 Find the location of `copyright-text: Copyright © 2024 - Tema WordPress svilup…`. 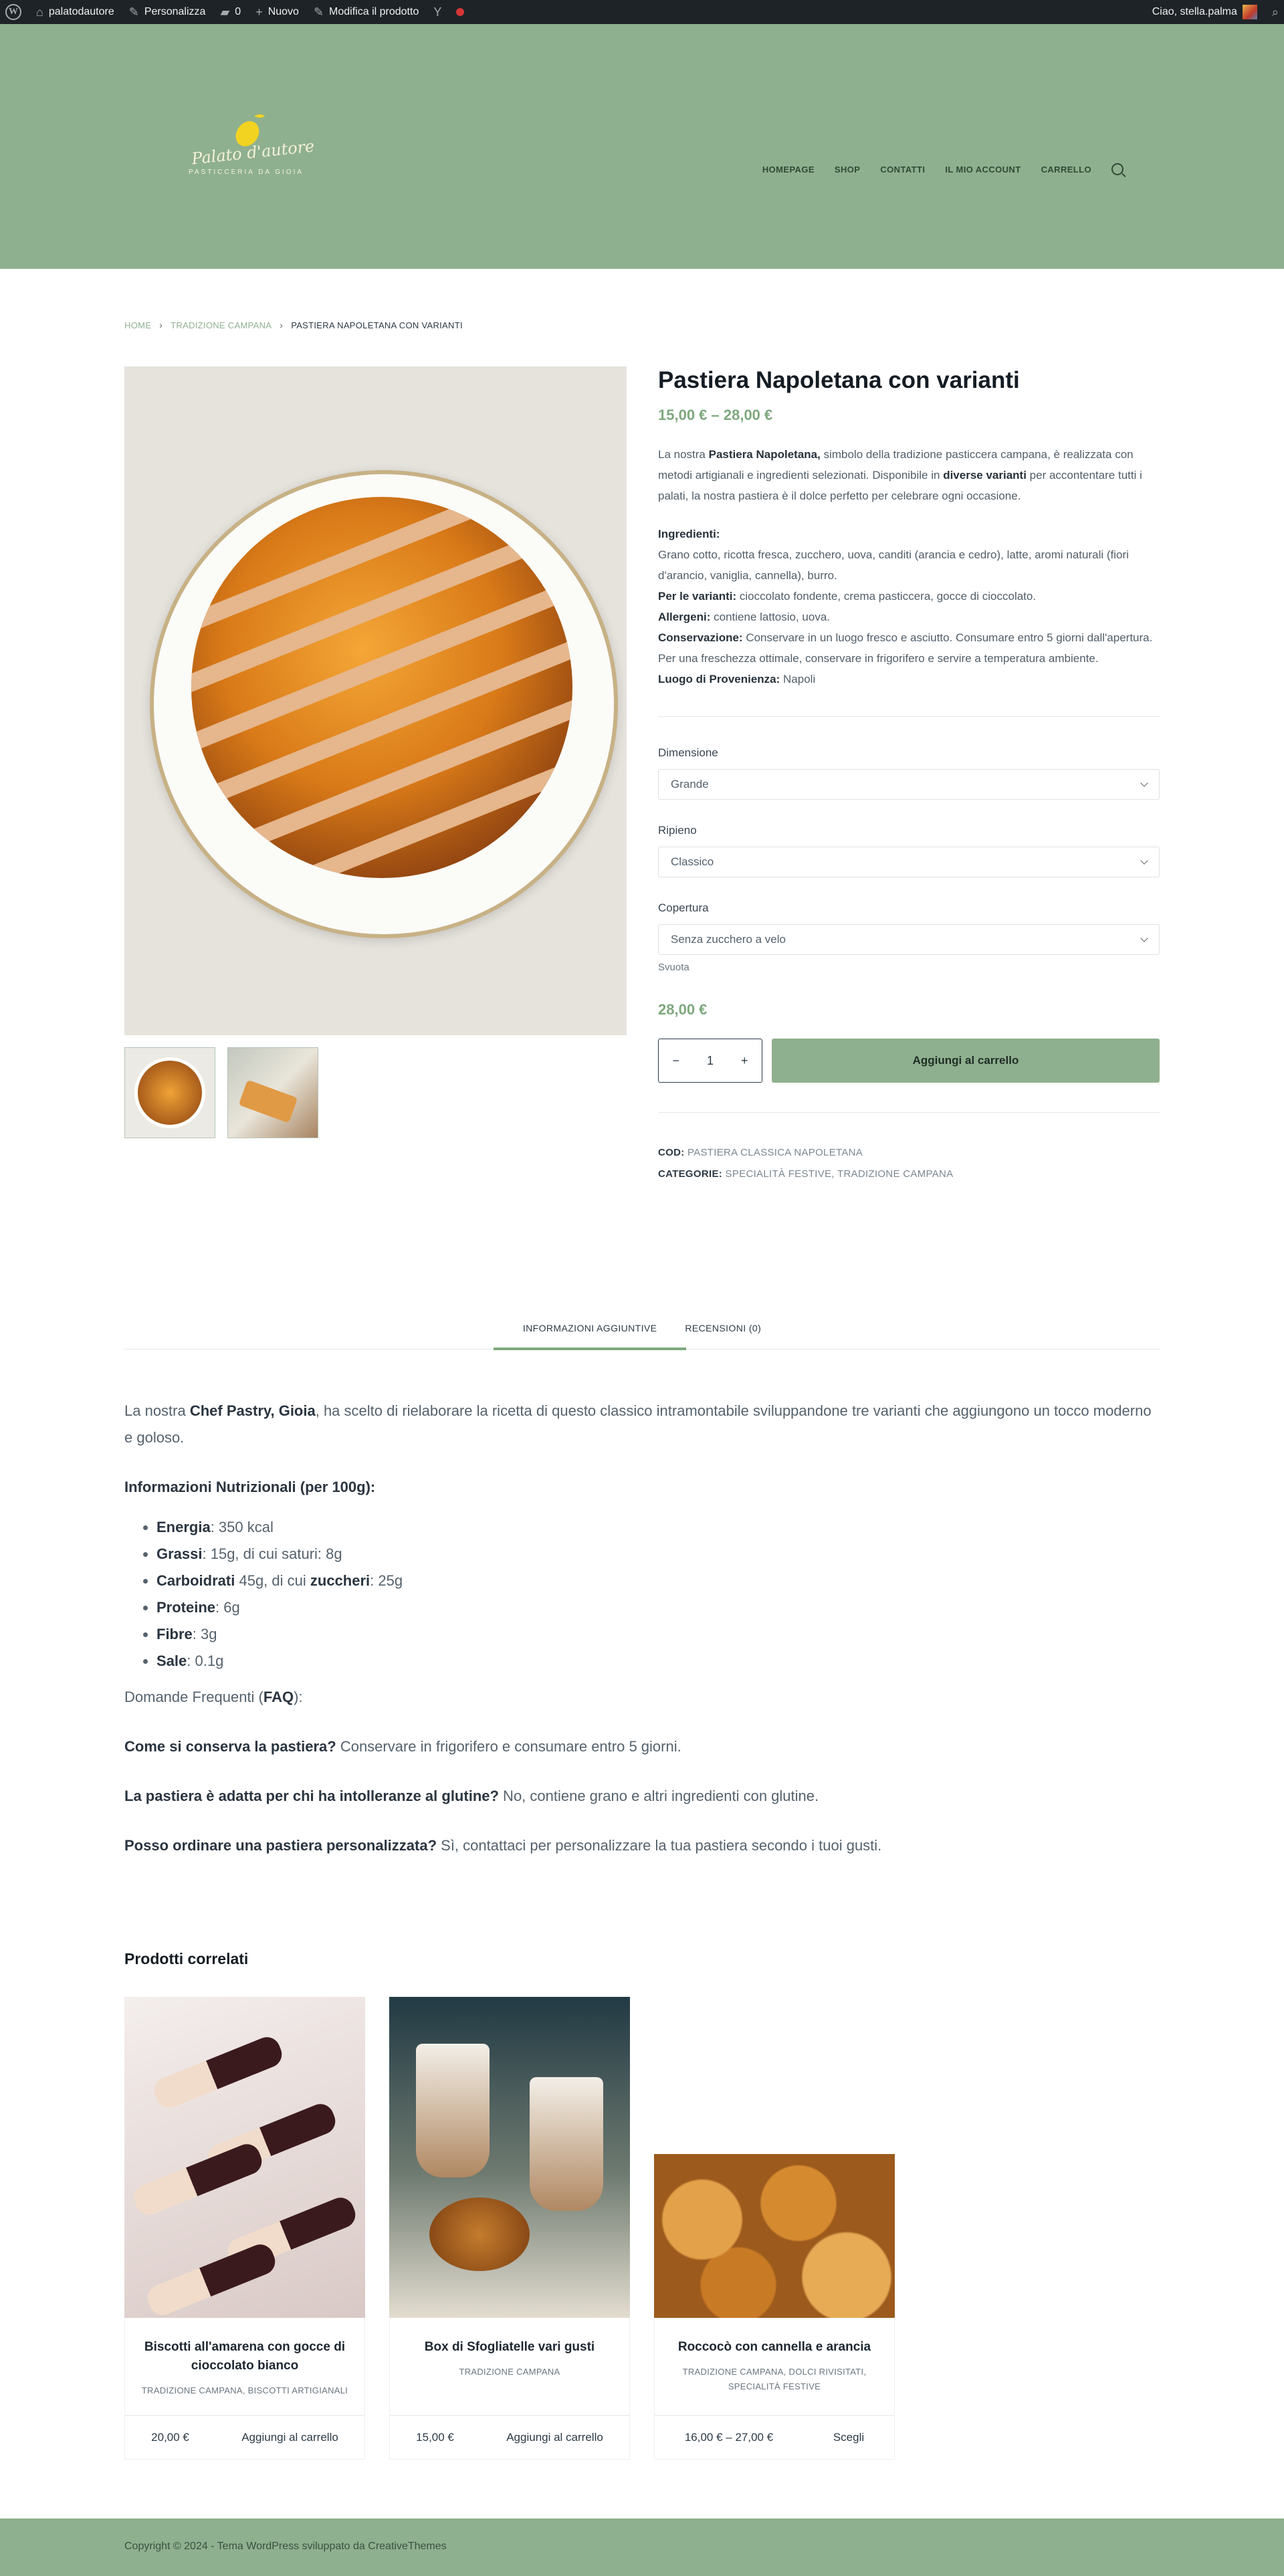

copyright-text: Copyright © 2024 - Tema WordPress svilup… is located at coordinates (285, 2547).